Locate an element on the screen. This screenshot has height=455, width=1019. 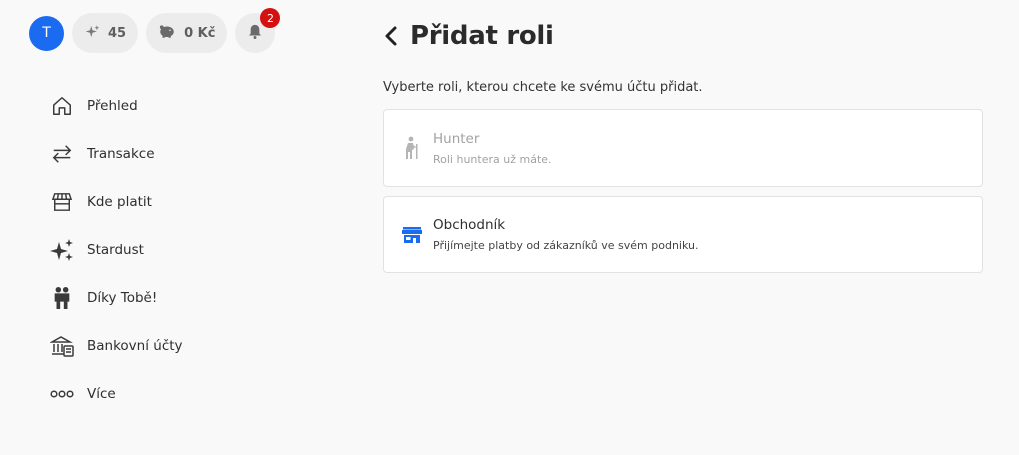
balance-amount: 0 Kč is located at coordinates (200, 33).